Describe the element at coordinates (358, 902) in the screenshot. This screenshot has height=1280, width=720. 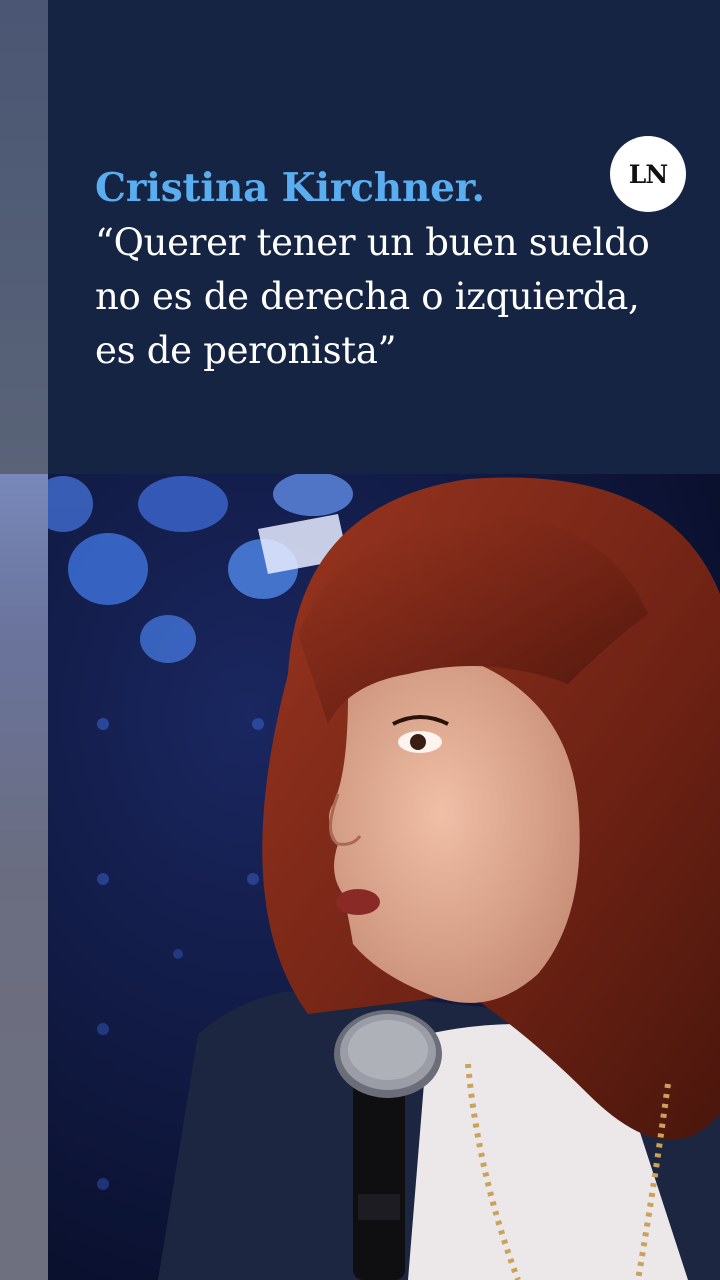
I see `mouth` at that location.